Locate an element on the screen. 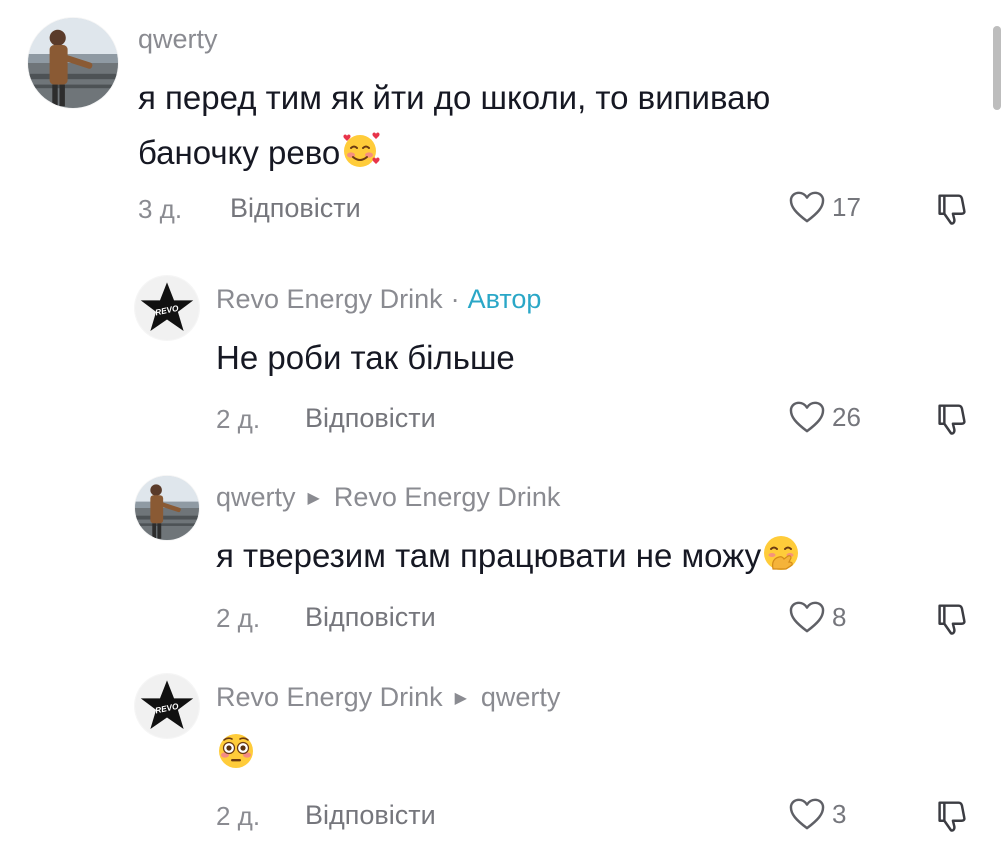 Image resolution: width=1007 pixels, height=863 pixels. comment-time: 3 д. is located at coordinates (160, 209).